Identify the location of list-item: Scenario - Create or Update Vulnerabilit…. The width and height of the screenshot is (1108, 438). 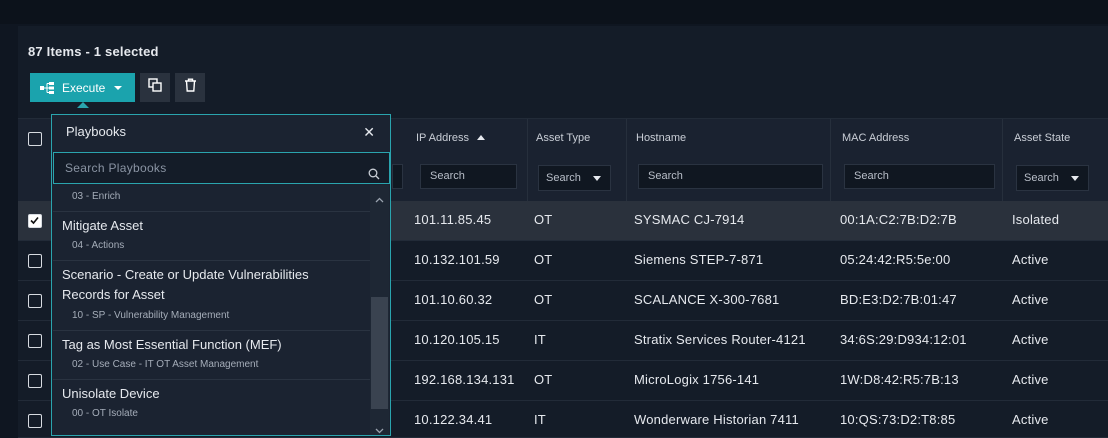
(211, 296).